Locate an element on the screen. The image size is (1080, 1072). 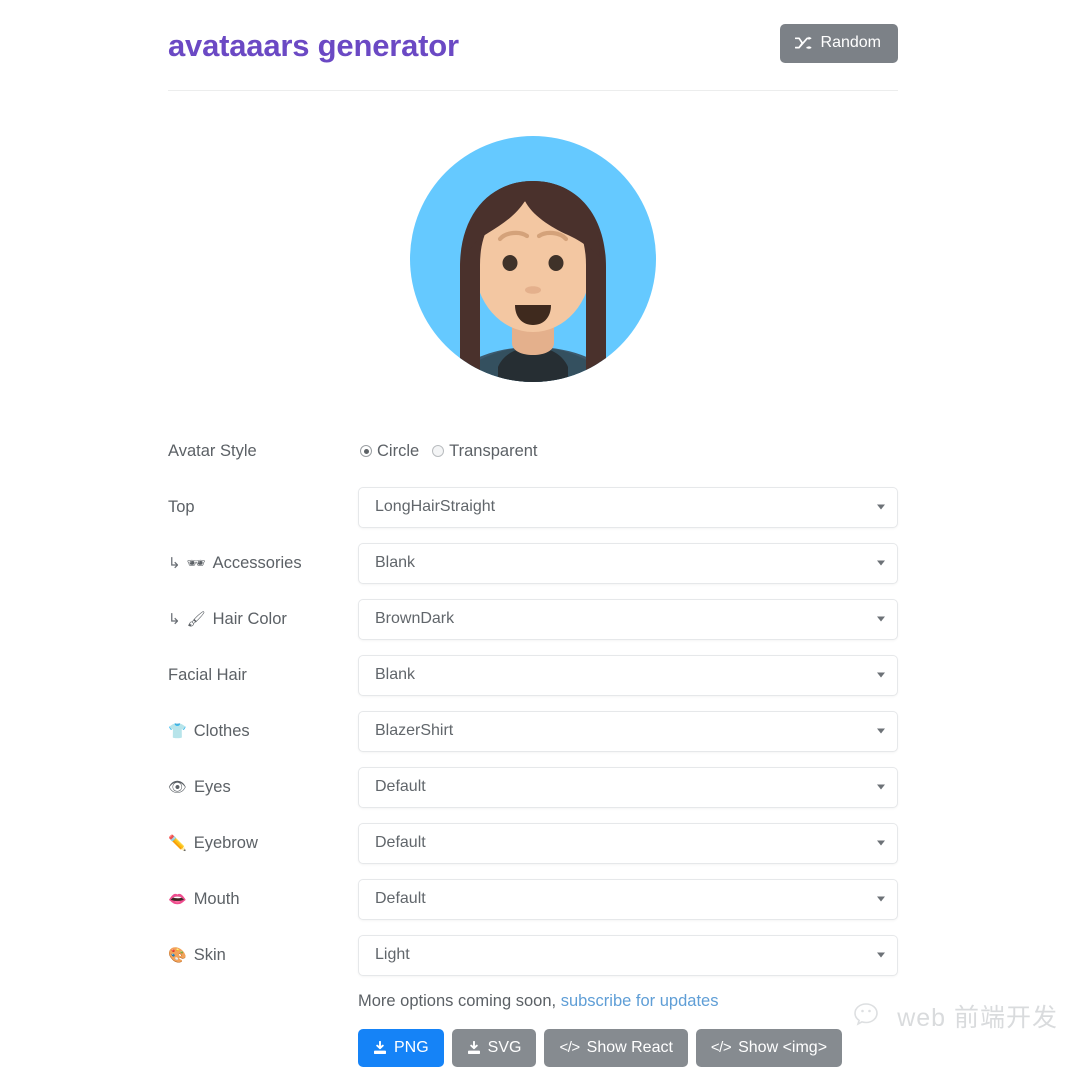
radio-transparent-indicator is located at coordinates (438, 451).